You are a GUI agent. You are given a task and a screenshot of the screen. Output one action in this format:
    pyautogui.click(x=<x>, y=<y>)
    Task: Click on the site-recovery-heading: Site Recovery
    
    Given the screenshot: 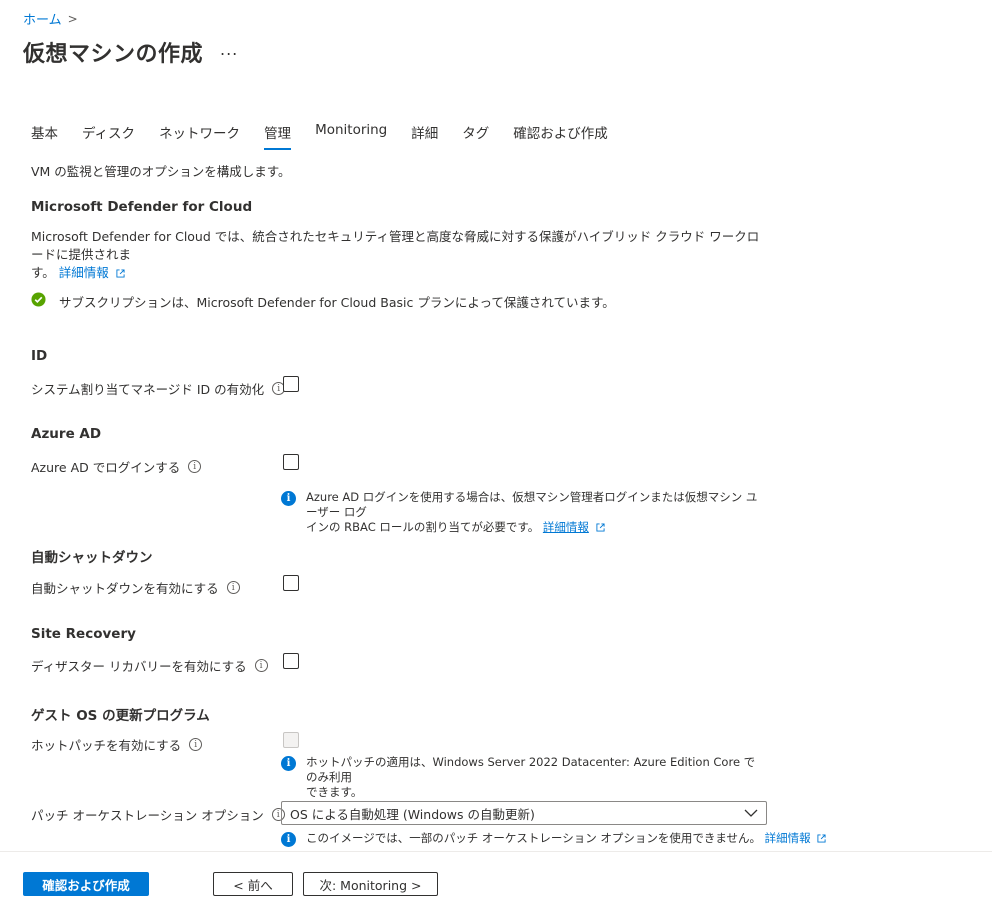 What is the action you would take?
    pyautogui.click(x=83, y=634)
    